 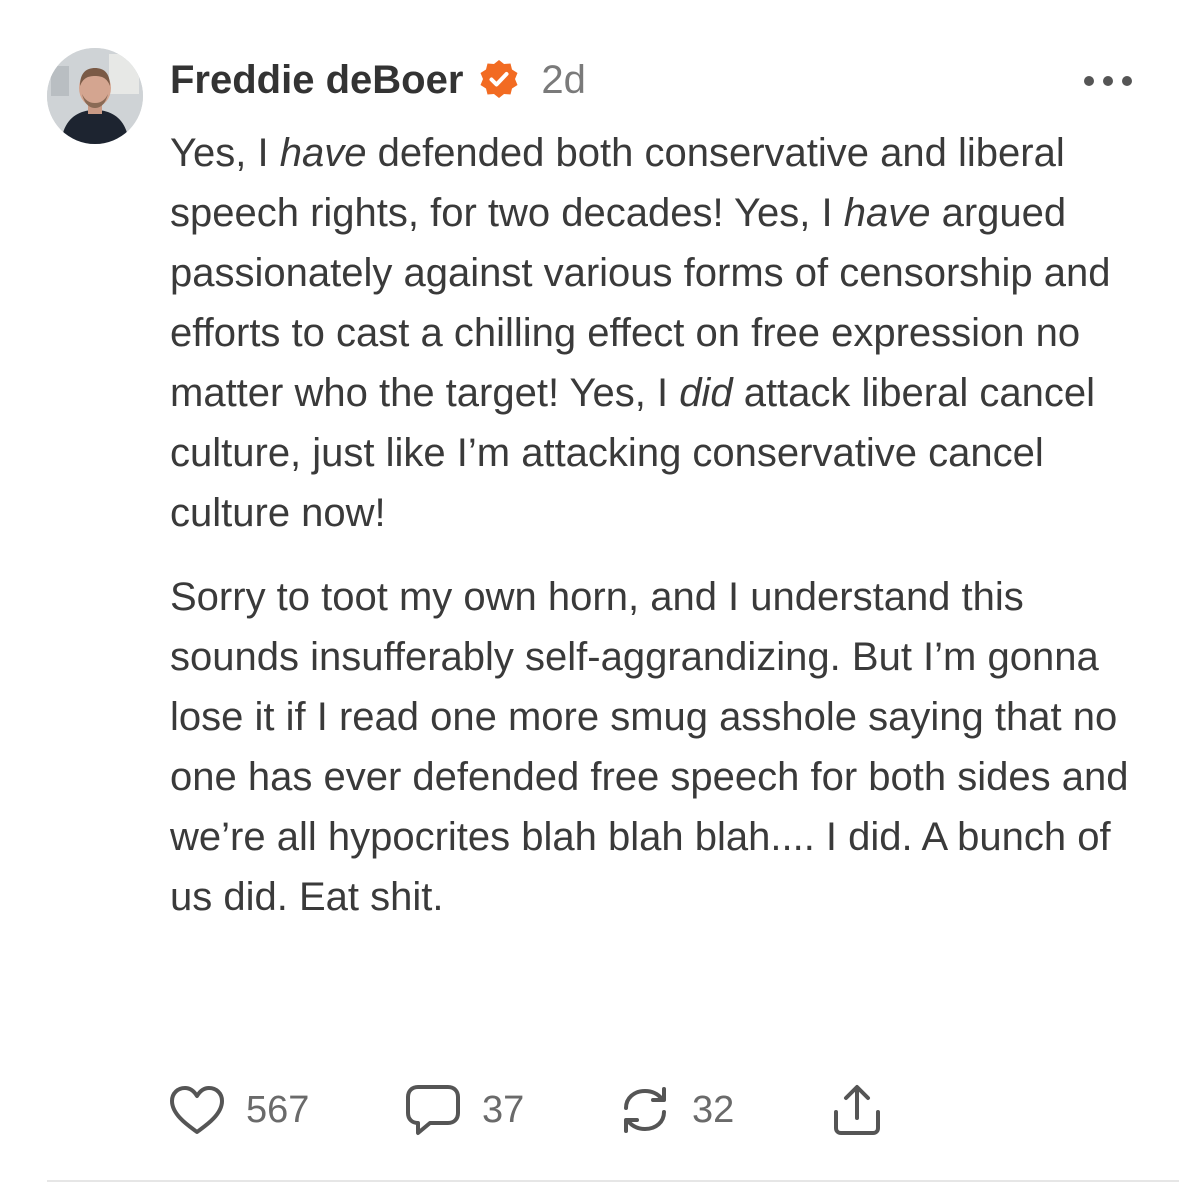 What do you see at coordinates (464, 1110) in the screenshot?
I see `comment-button: 37` at bounding box center [464, 1110].